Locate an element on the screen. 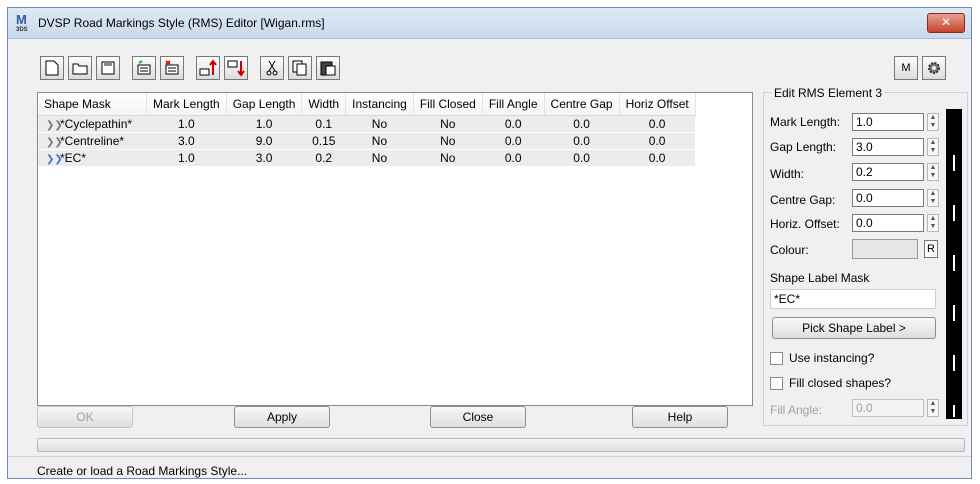  fill-angle-field: 0.0 is located at coordinates (888, 408).